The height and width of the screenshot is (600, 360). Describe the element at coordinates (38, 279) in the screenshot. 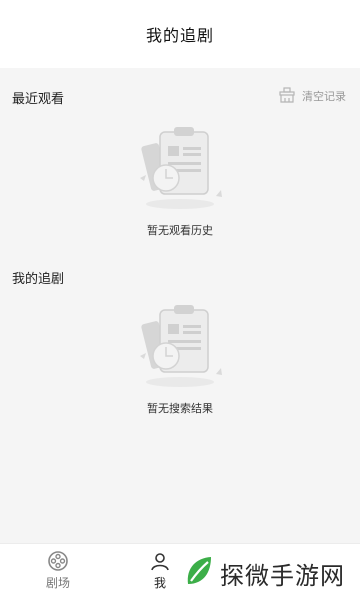

I see `following-section-title: 我的追剧` at that location.